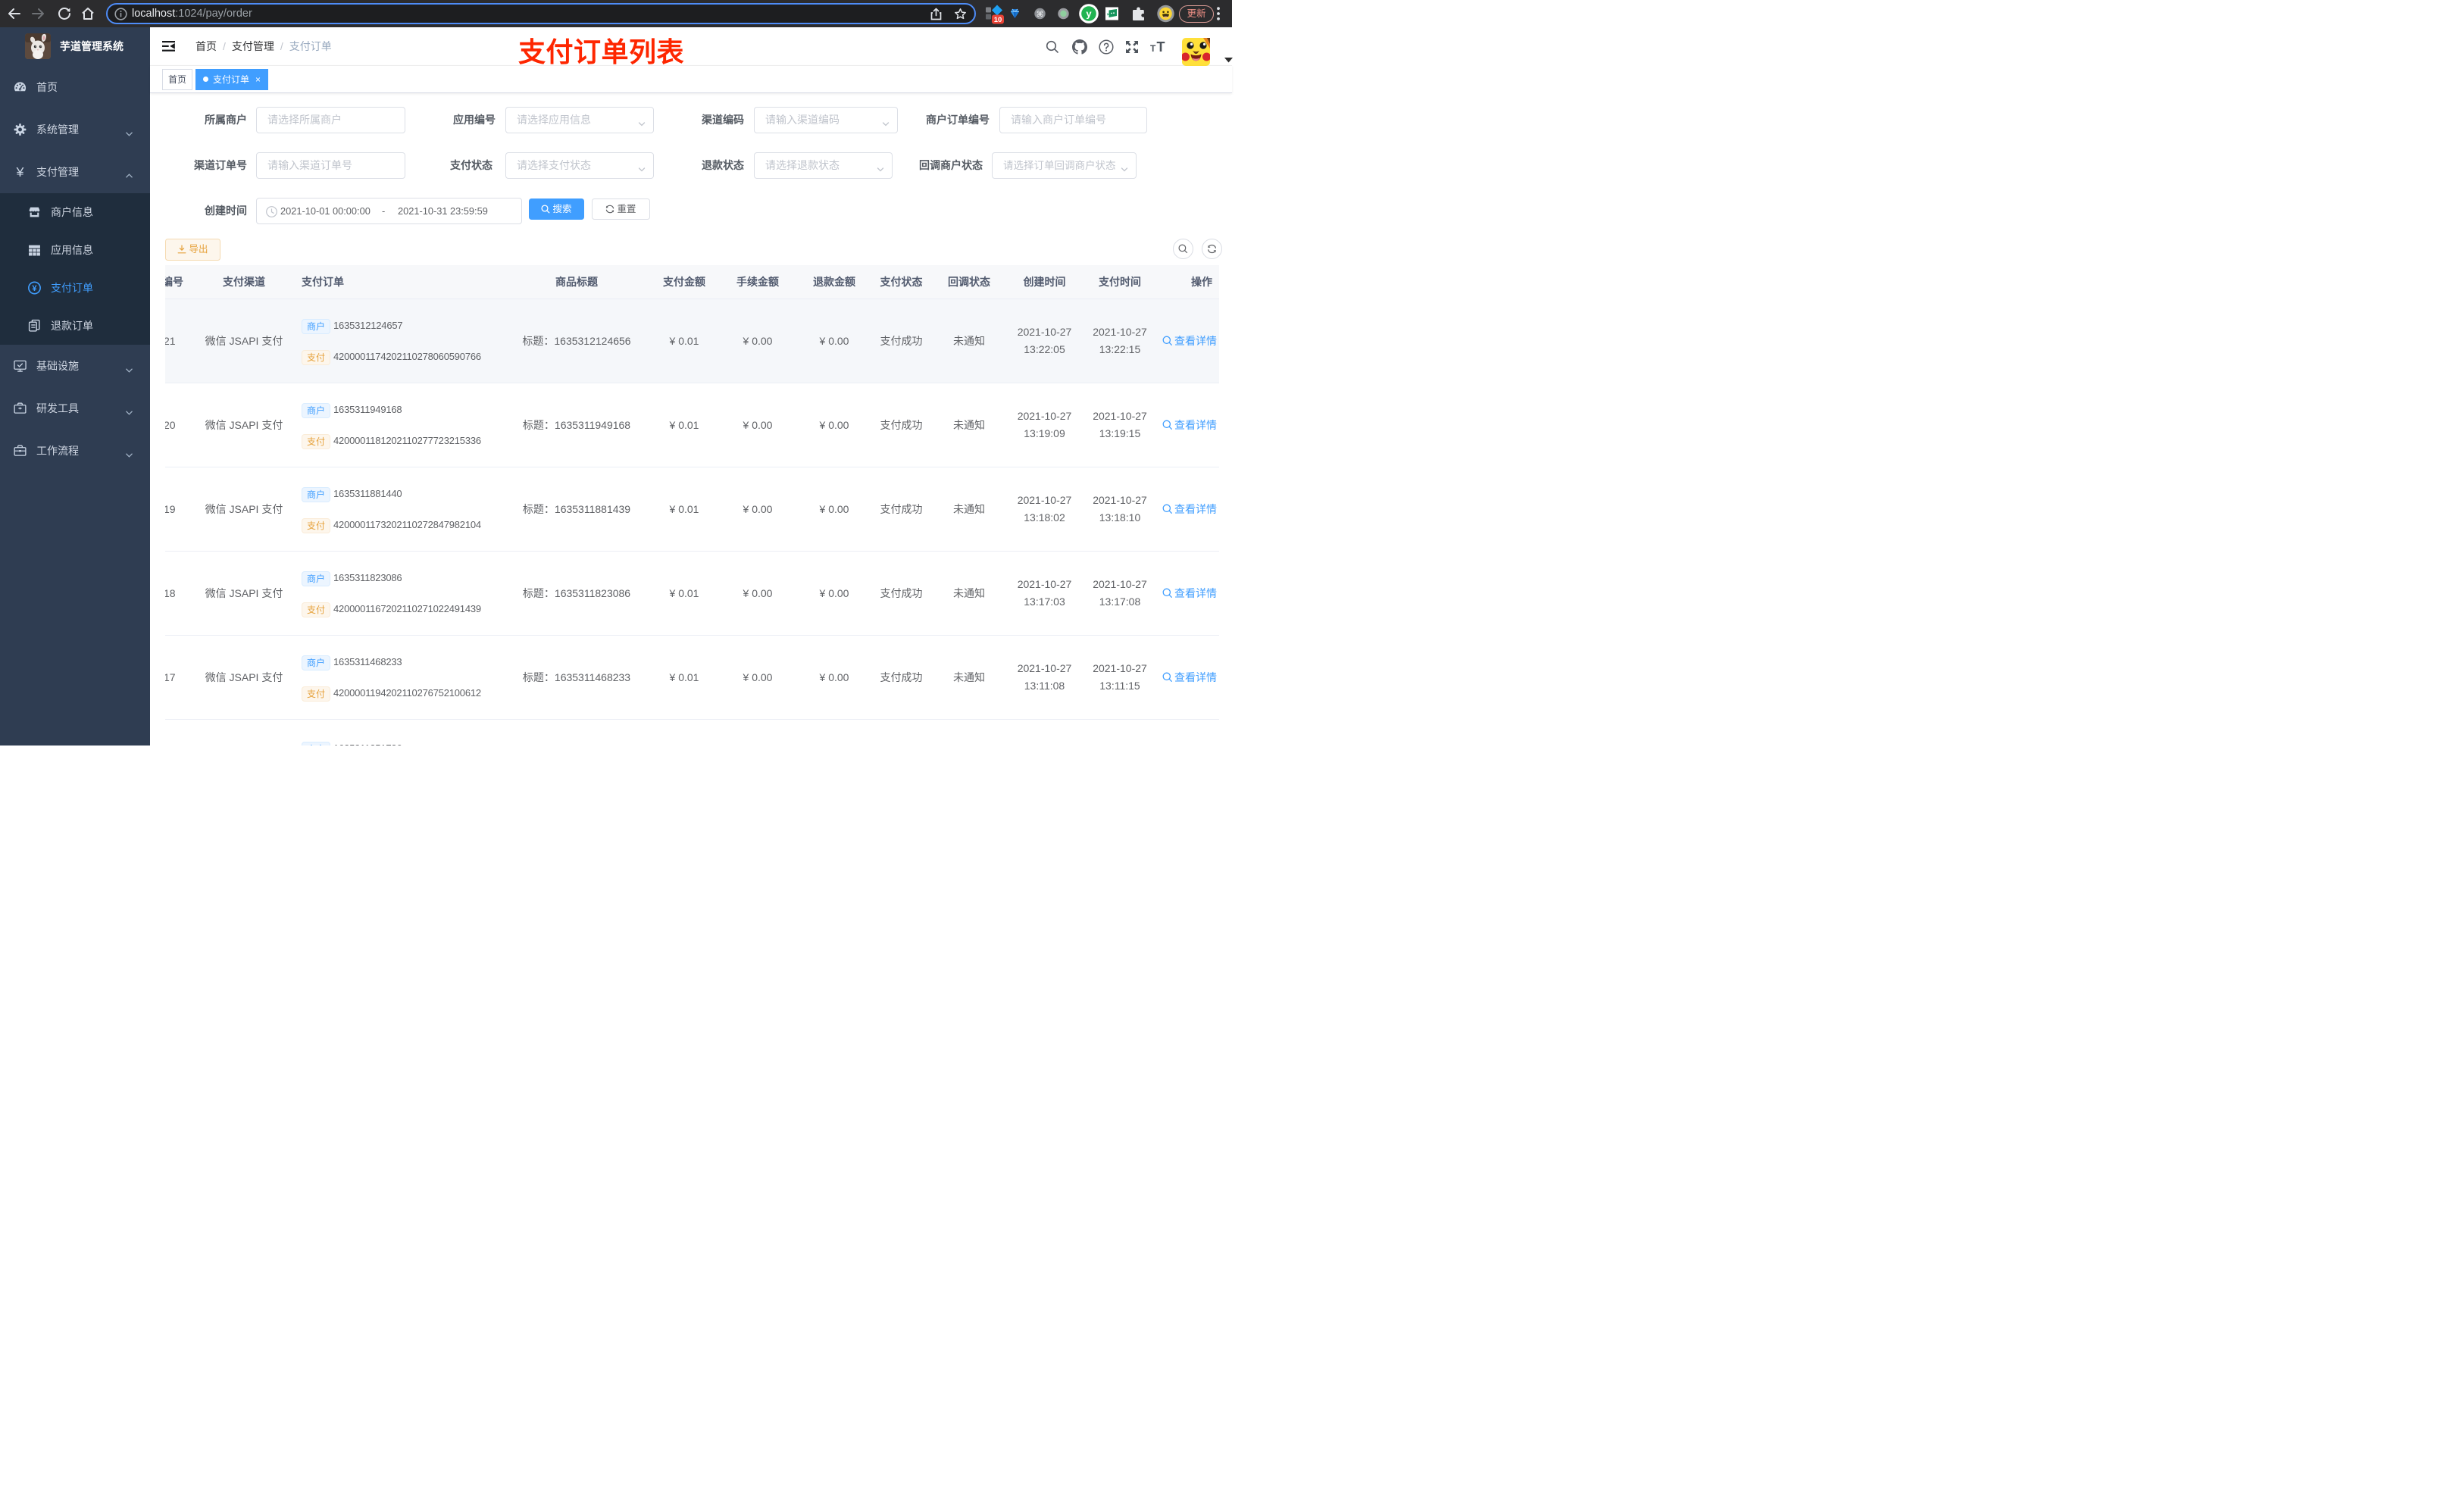 Image resolution: width=2464 pixels, height=1491 pixels. Describe the element at coordinates (998, 20) in the screenshot. I see `svg-text: 10` at that location.